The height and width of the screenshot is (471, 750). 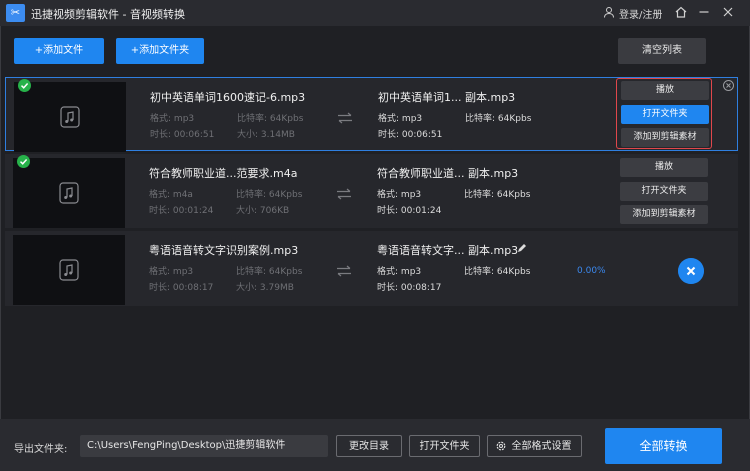 I want to click on source-file-name: 符合教师职业道...范要求.m4a, so click(x=223, y=173).